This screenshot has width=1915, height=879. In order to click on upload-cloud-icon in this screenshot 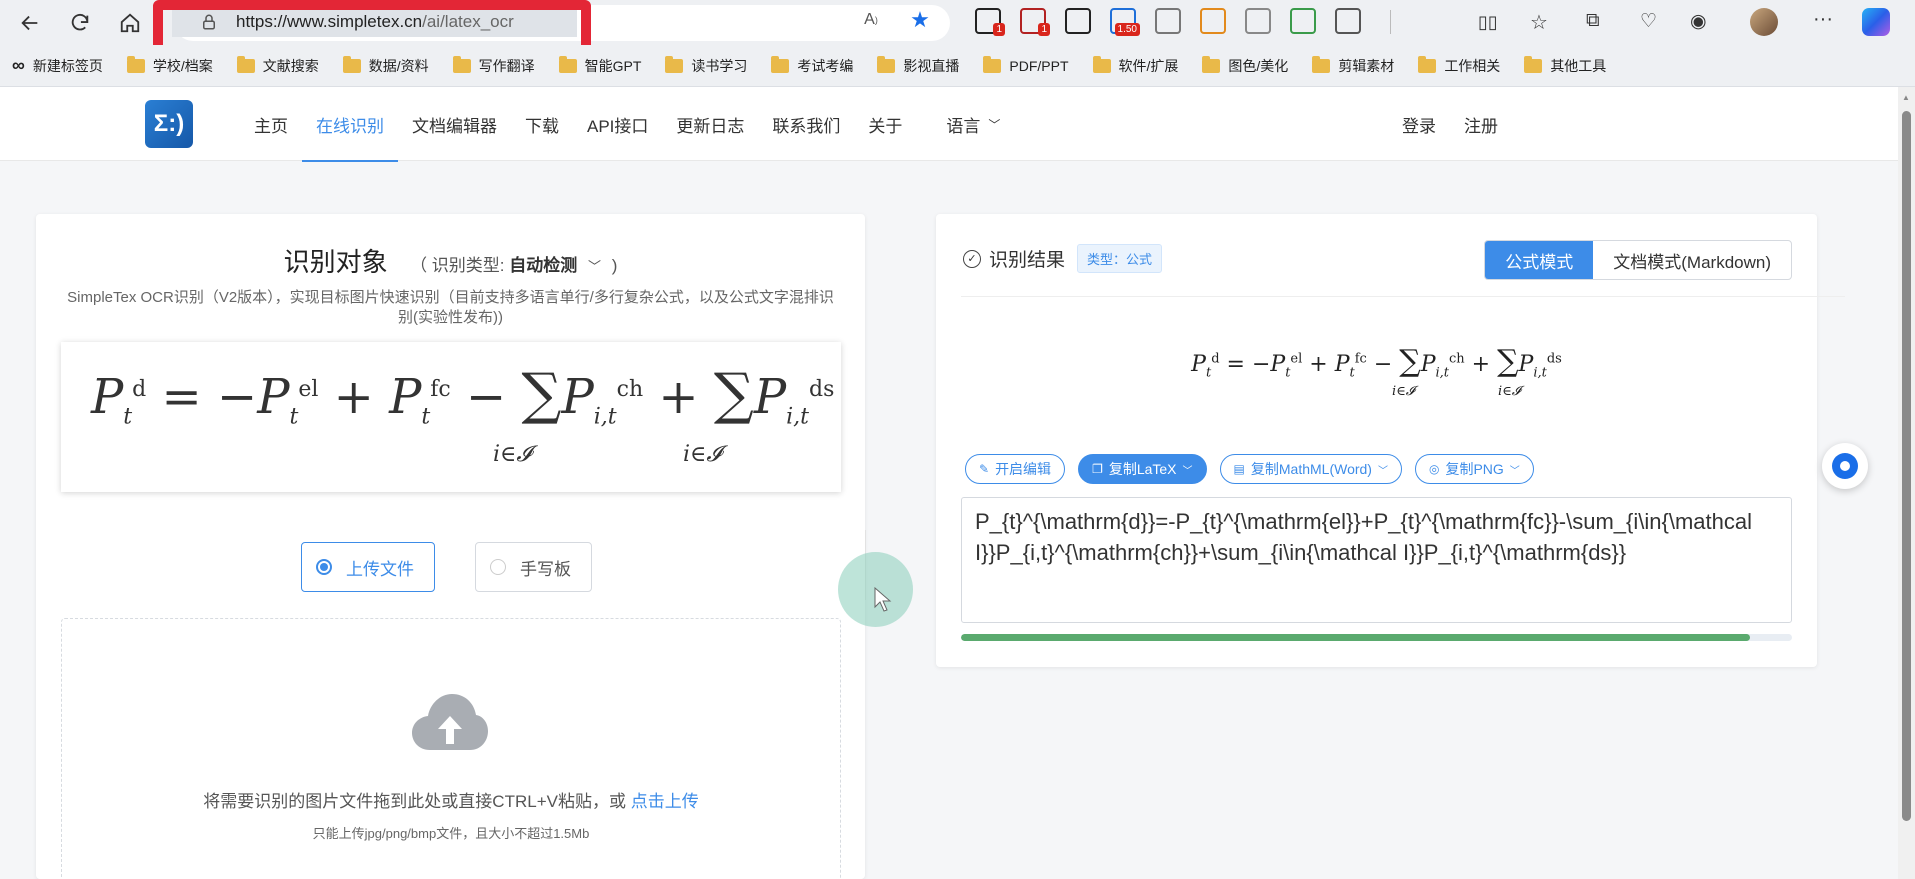, I will do `click(450, 722)`.